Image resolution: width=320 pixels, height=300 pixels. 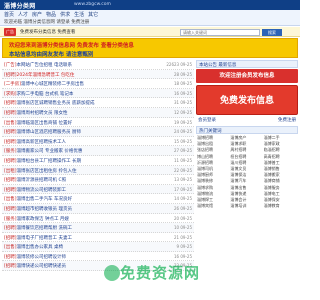 I want to click on list-item-text: 淄博超市招聘收银员 理货员, so click(x=44, y=209).